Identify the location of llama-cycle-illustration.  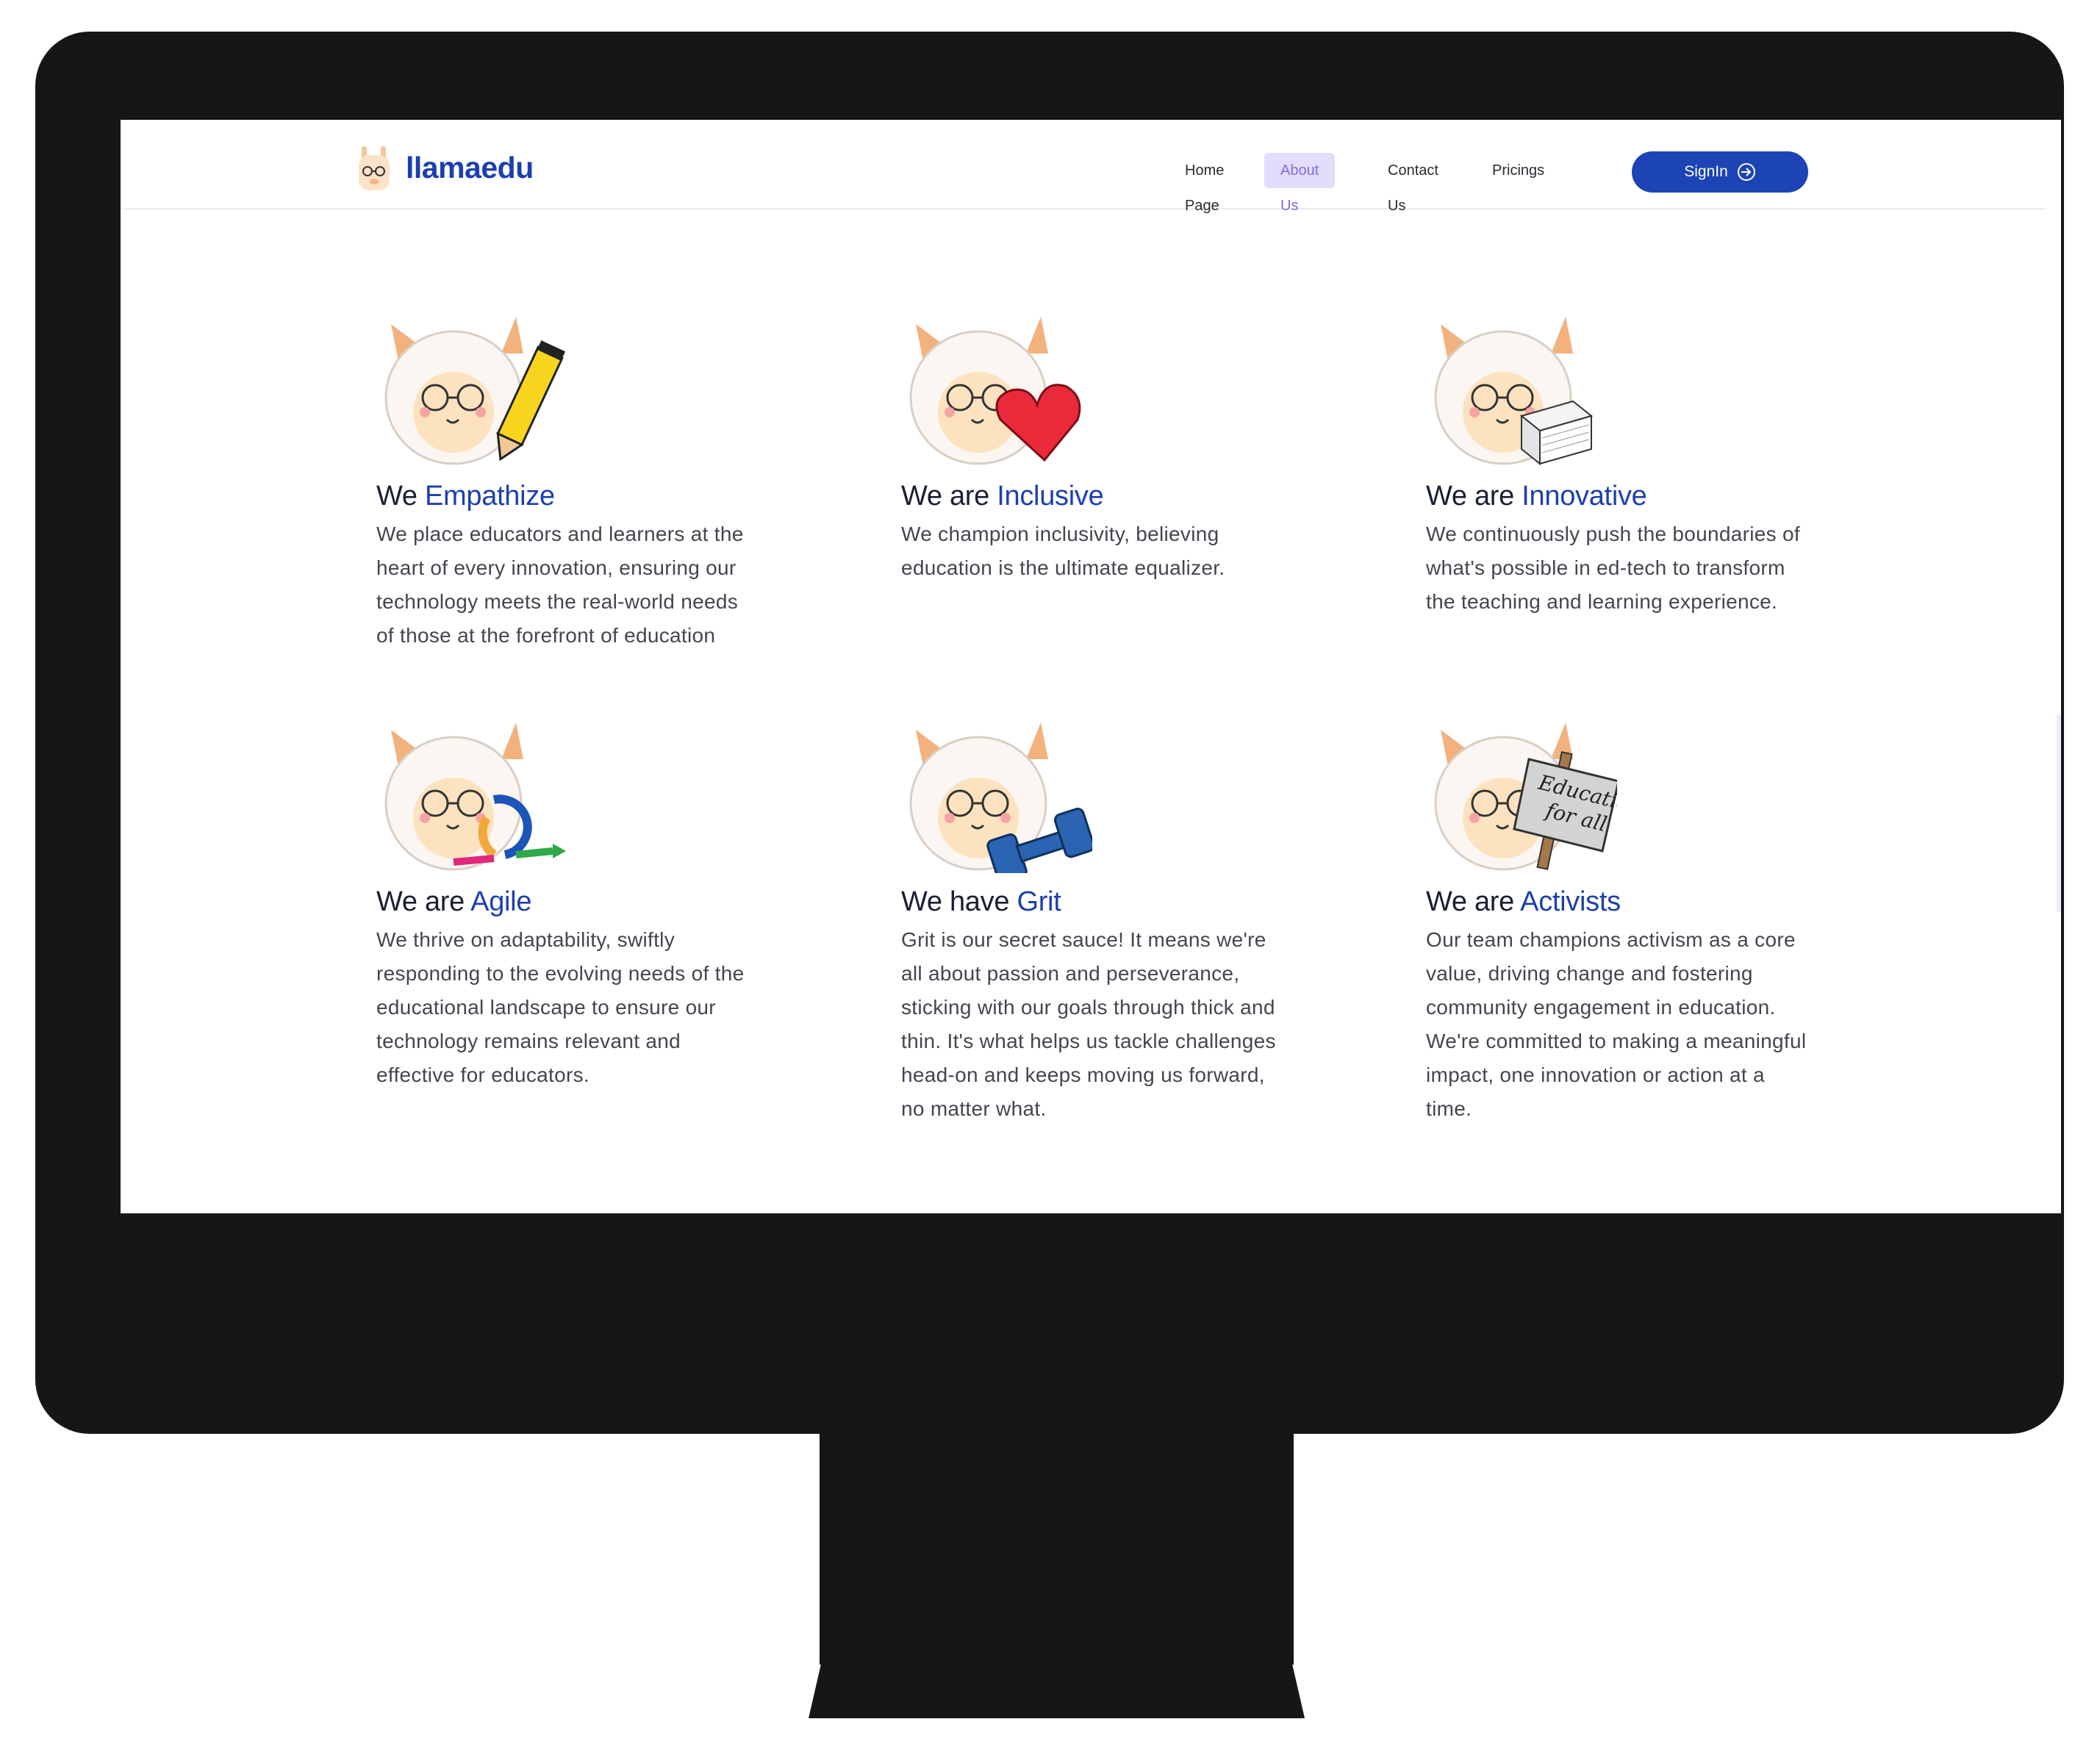
(475, 796).